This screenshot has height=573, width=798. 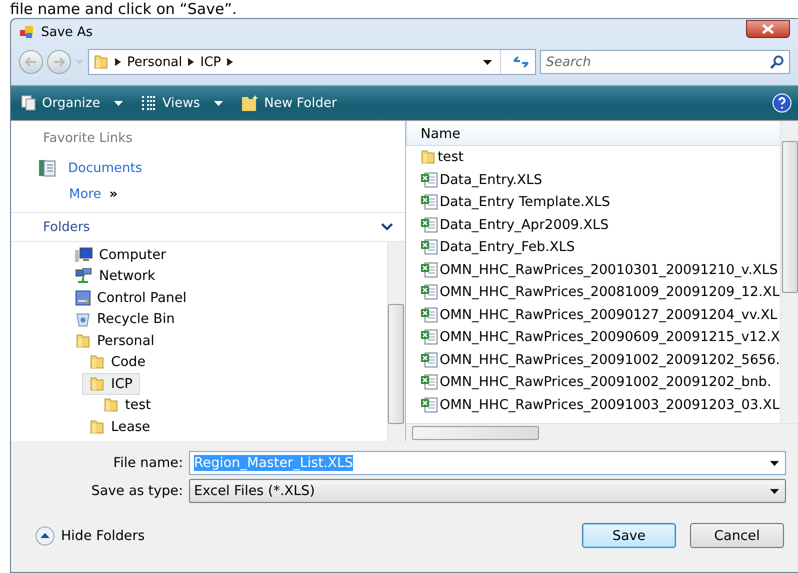 What do you see at coordinates (123, 9) in the screenshot?
I see `instruction-text: file name and click on “Save”.` at bounding box center [123, 9].